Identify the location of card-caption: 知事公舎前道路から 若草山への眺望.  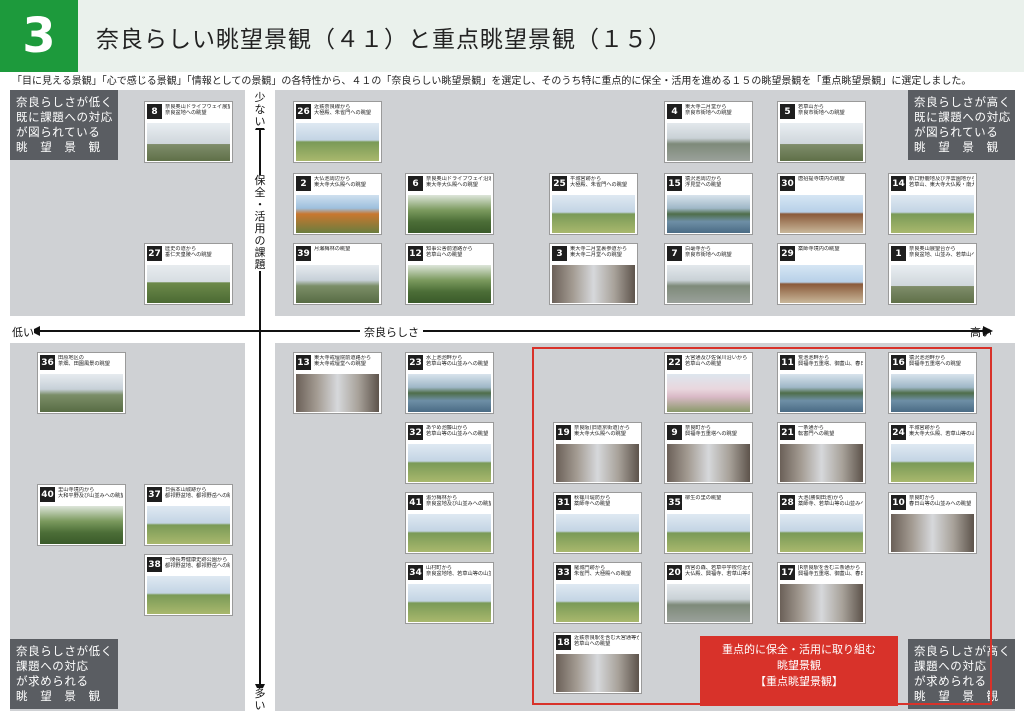
(449, 252).